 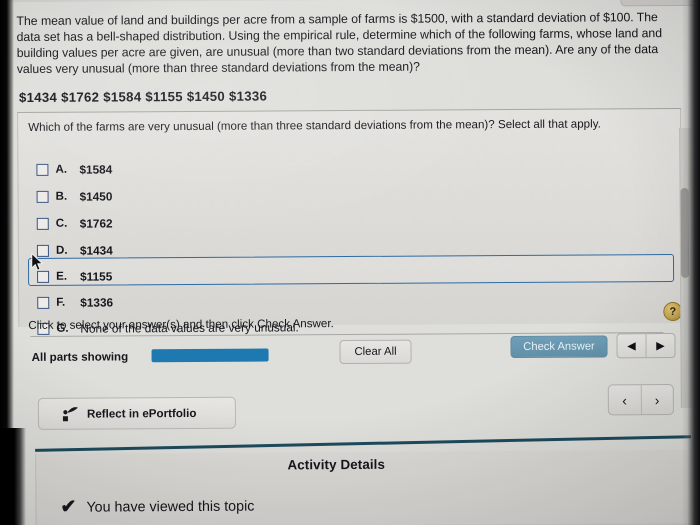 I want to click on mouse-cursor-icon, so click(x=37, y=262).